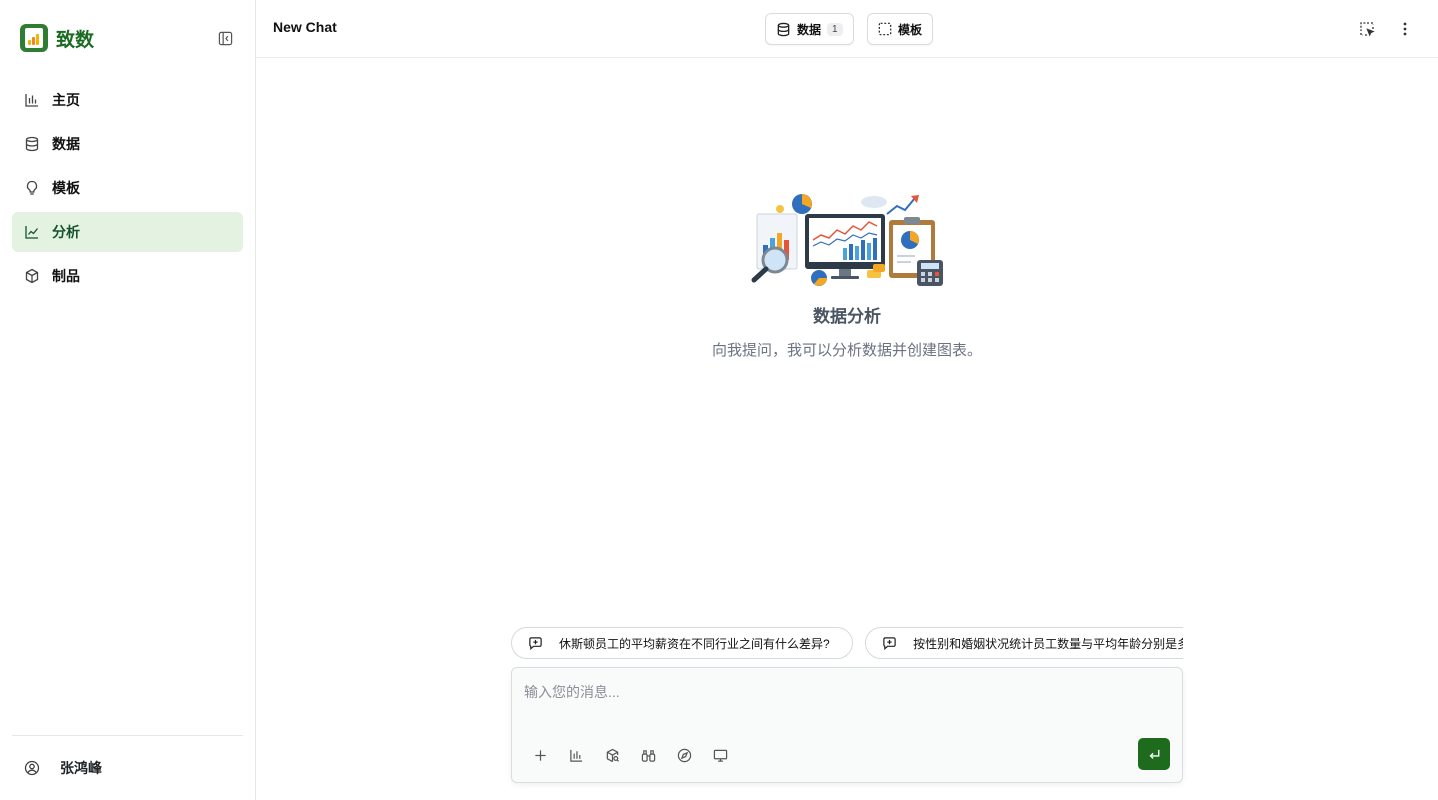 The image size is (1438, 800). Describe the element at coordinates (847, 240) in the screenshot. I see `data-analysis-illustration` at that location.